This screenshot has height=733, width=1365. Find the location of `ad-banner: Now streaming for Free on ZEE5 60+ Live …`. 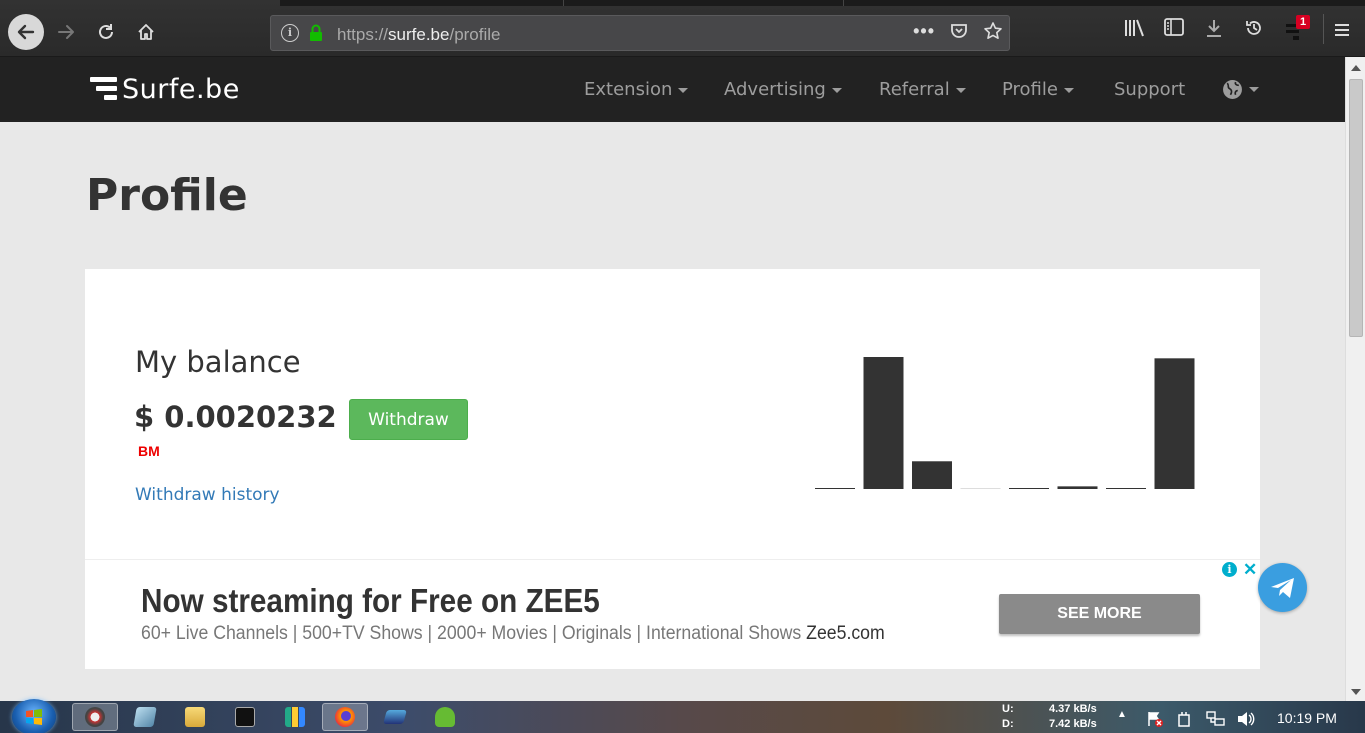

ad-banner: Now streaming for Free on ZEE5 60+ Live … is located at coordinates (672, 614).